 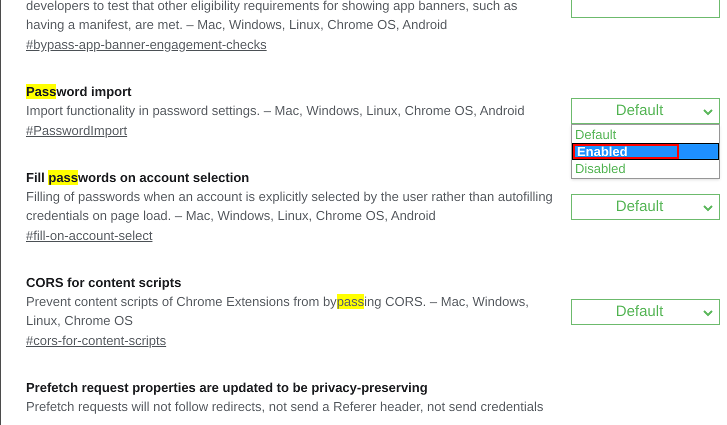 I want to click on dropdown-option: Disabled, so click(x=645, y=168).